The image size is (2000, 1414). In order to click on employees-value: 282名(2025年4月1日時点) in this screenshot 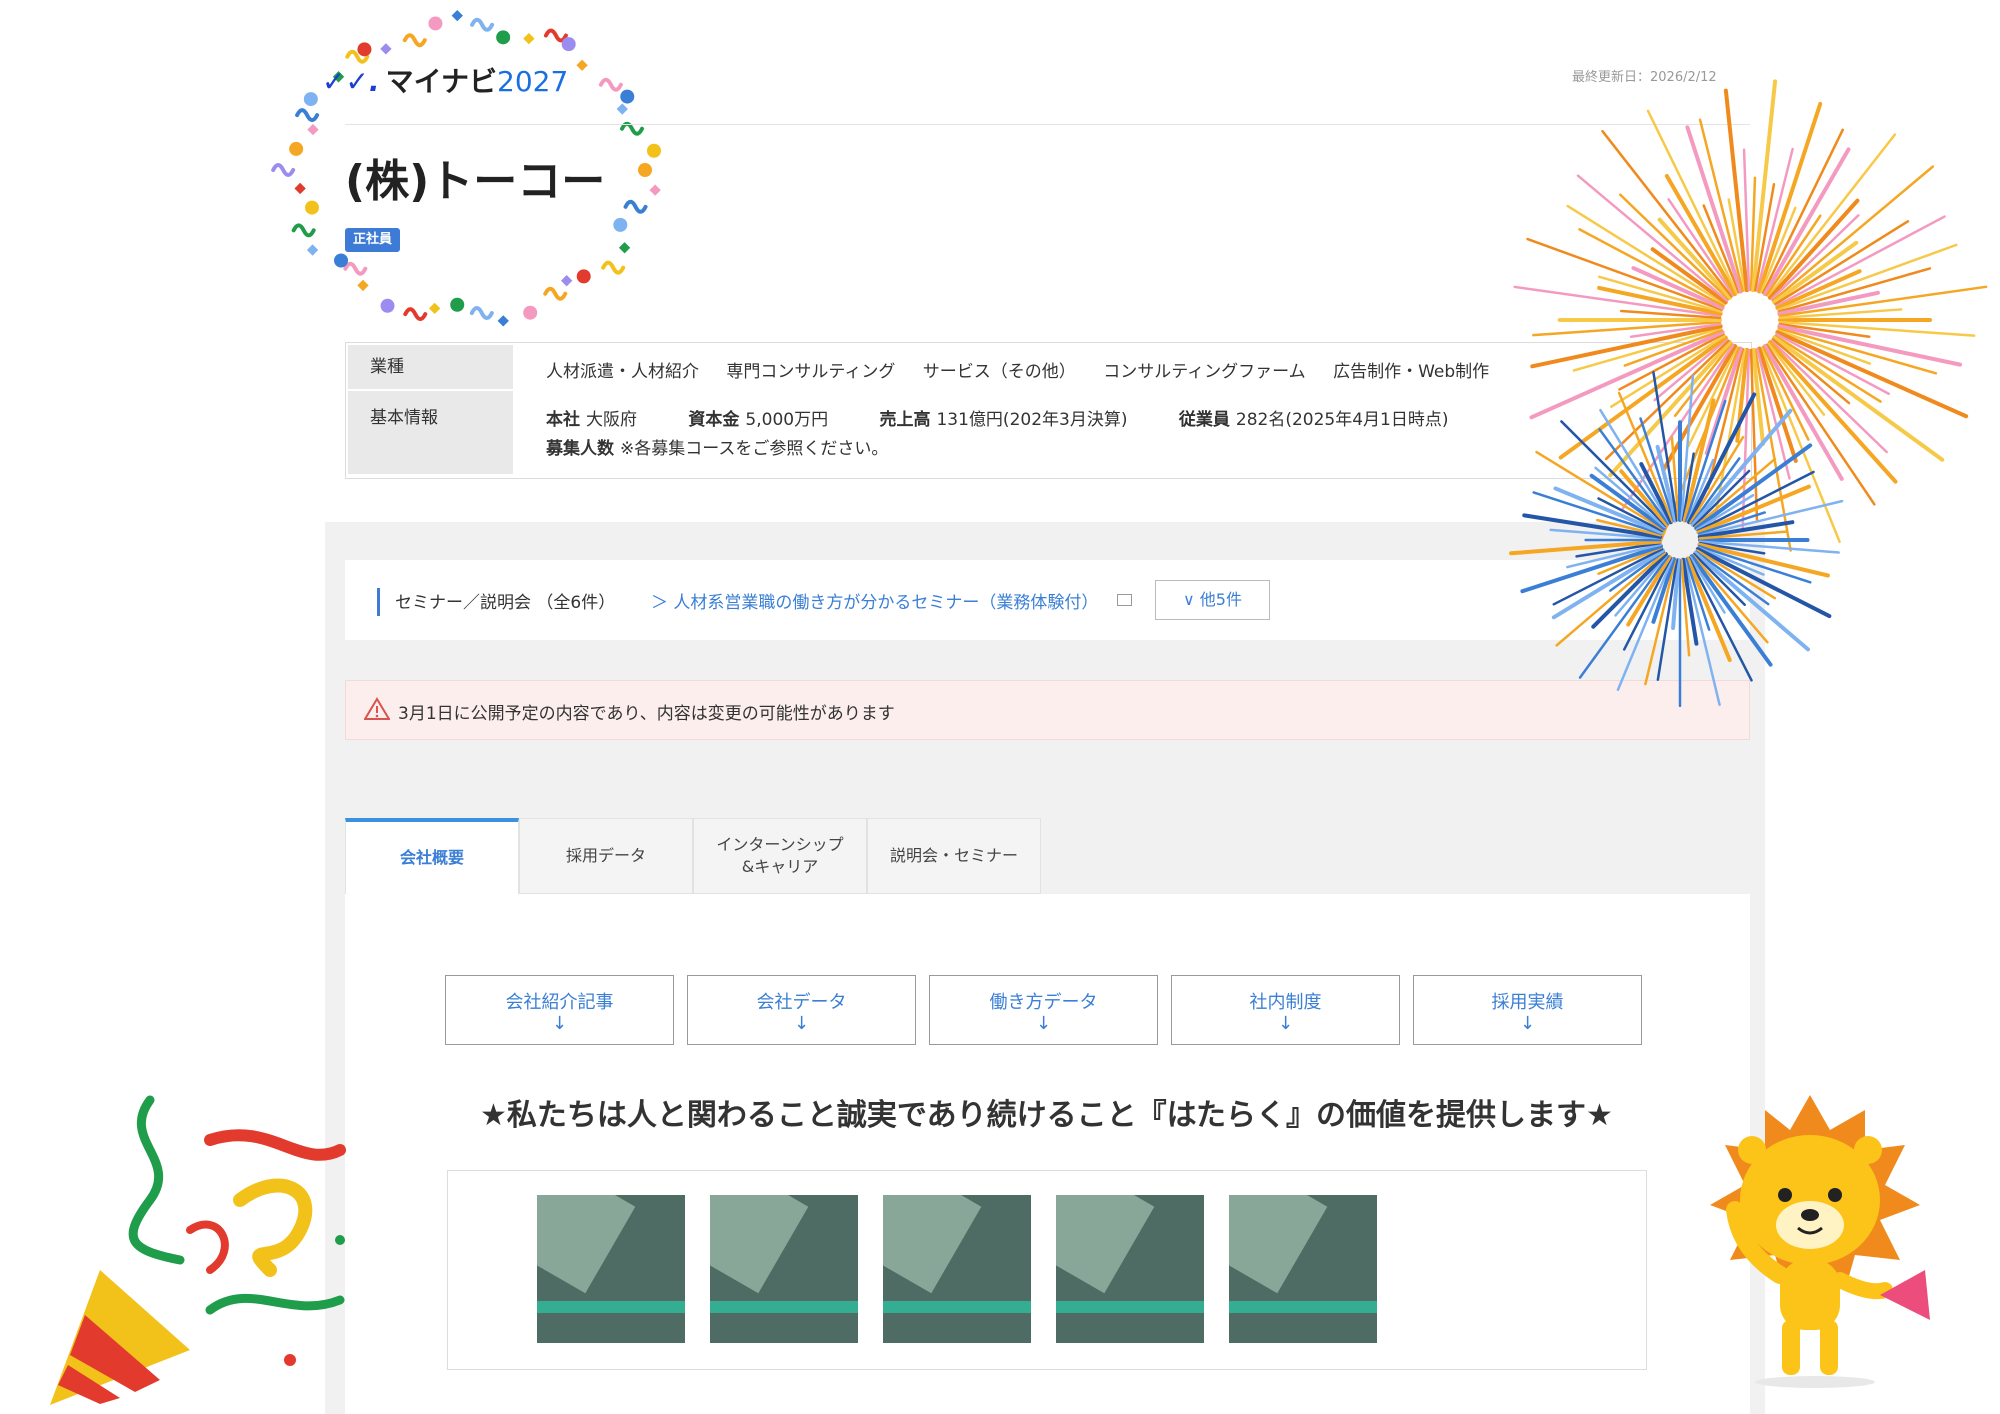, I will do `click(1342, 420)`.